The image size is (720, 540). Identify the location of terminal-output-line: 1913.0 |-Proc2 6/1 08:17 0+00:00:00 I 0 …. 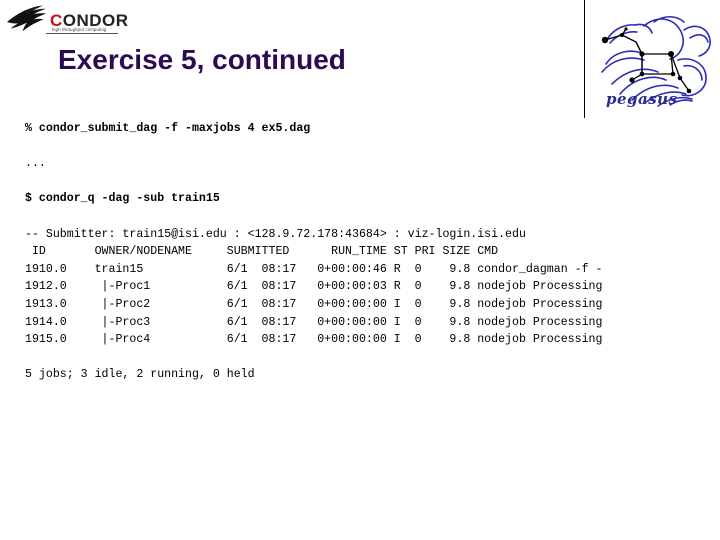
(314, 304).